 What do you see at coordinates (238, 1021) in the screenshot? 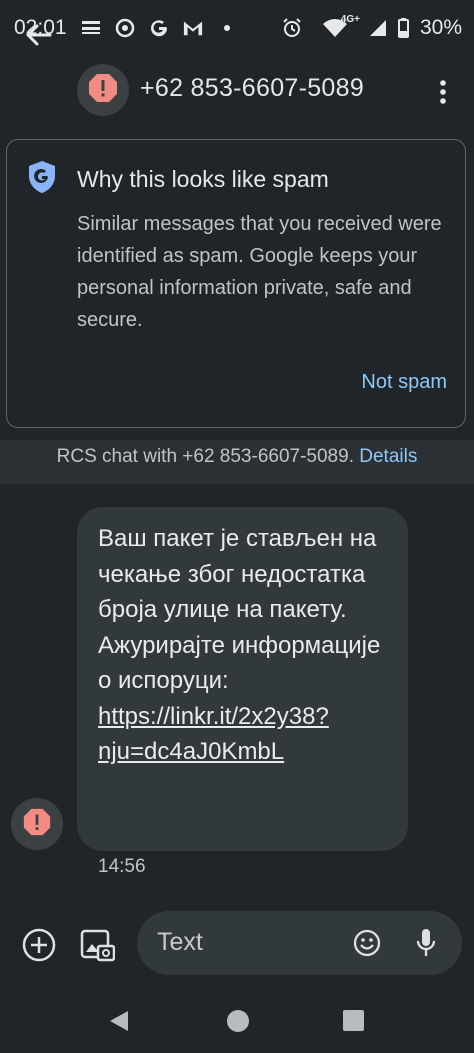
I see `nav-home-icon` at bounding box center [238, 1021].